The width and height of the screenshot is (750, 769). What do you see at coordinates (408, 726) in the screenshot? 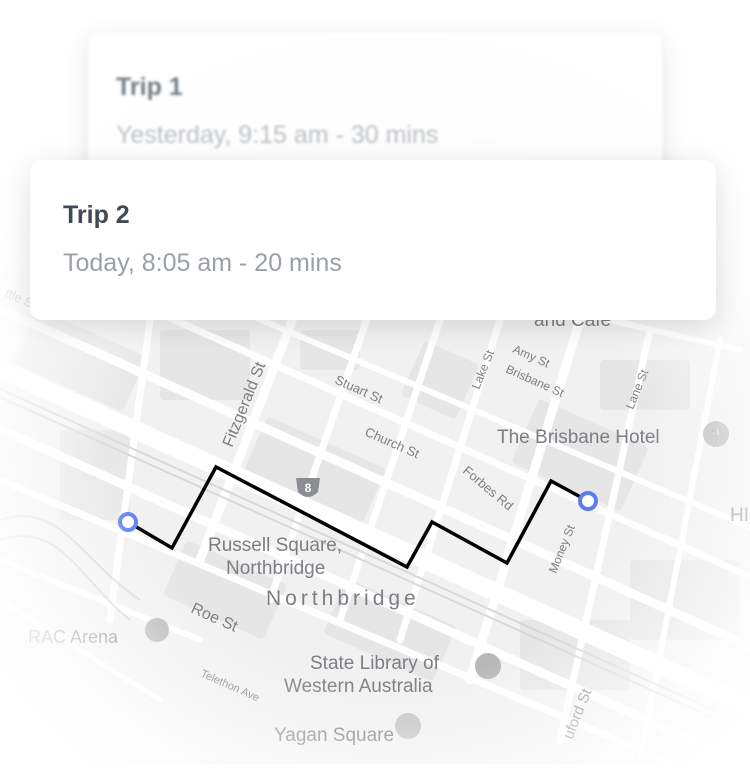
I see `camera-icon` at bounding box center [408, 726].